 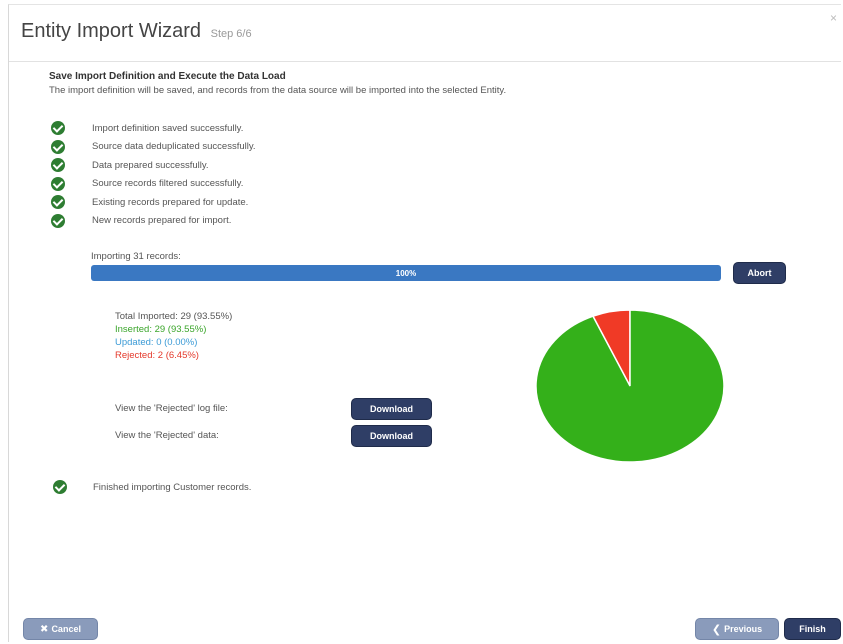 I want to click on step-status-item: Data prepared successfully., so click(x=153, y=165).